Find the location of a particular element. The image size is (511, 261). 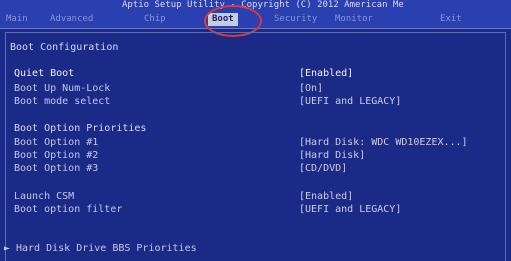

setting-row-num-lock: Boot Up Num-Lock [On] is located at coordinates (255, 89).